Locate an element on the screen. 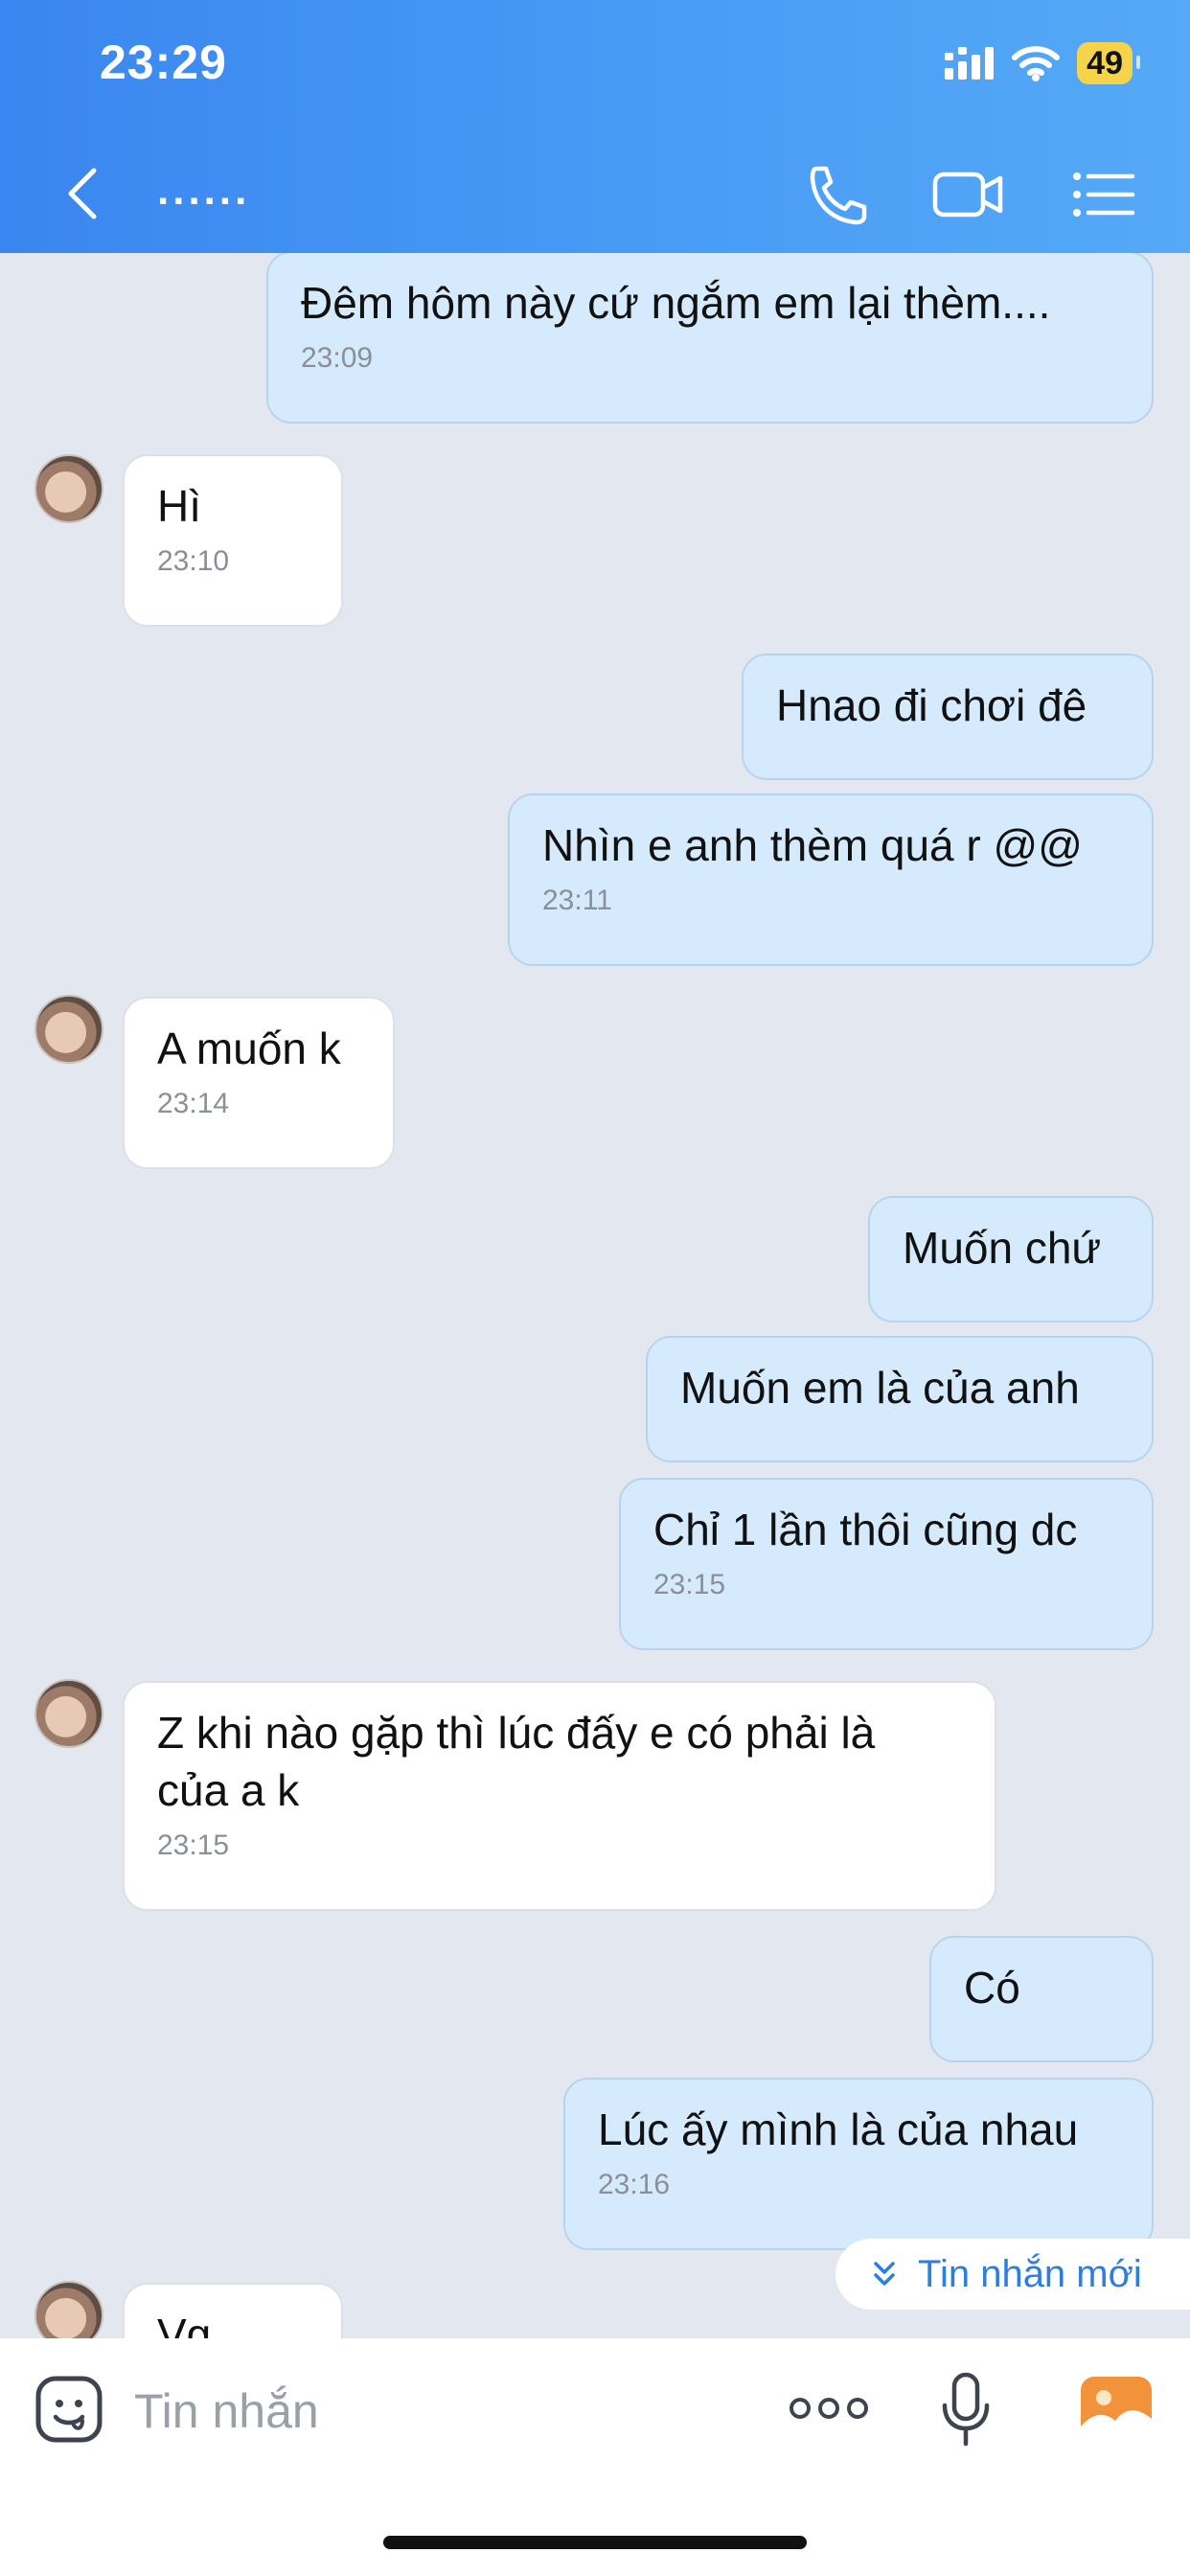  message-bubble: Hnao đi chơi đê is located at coordinates (948, 717).